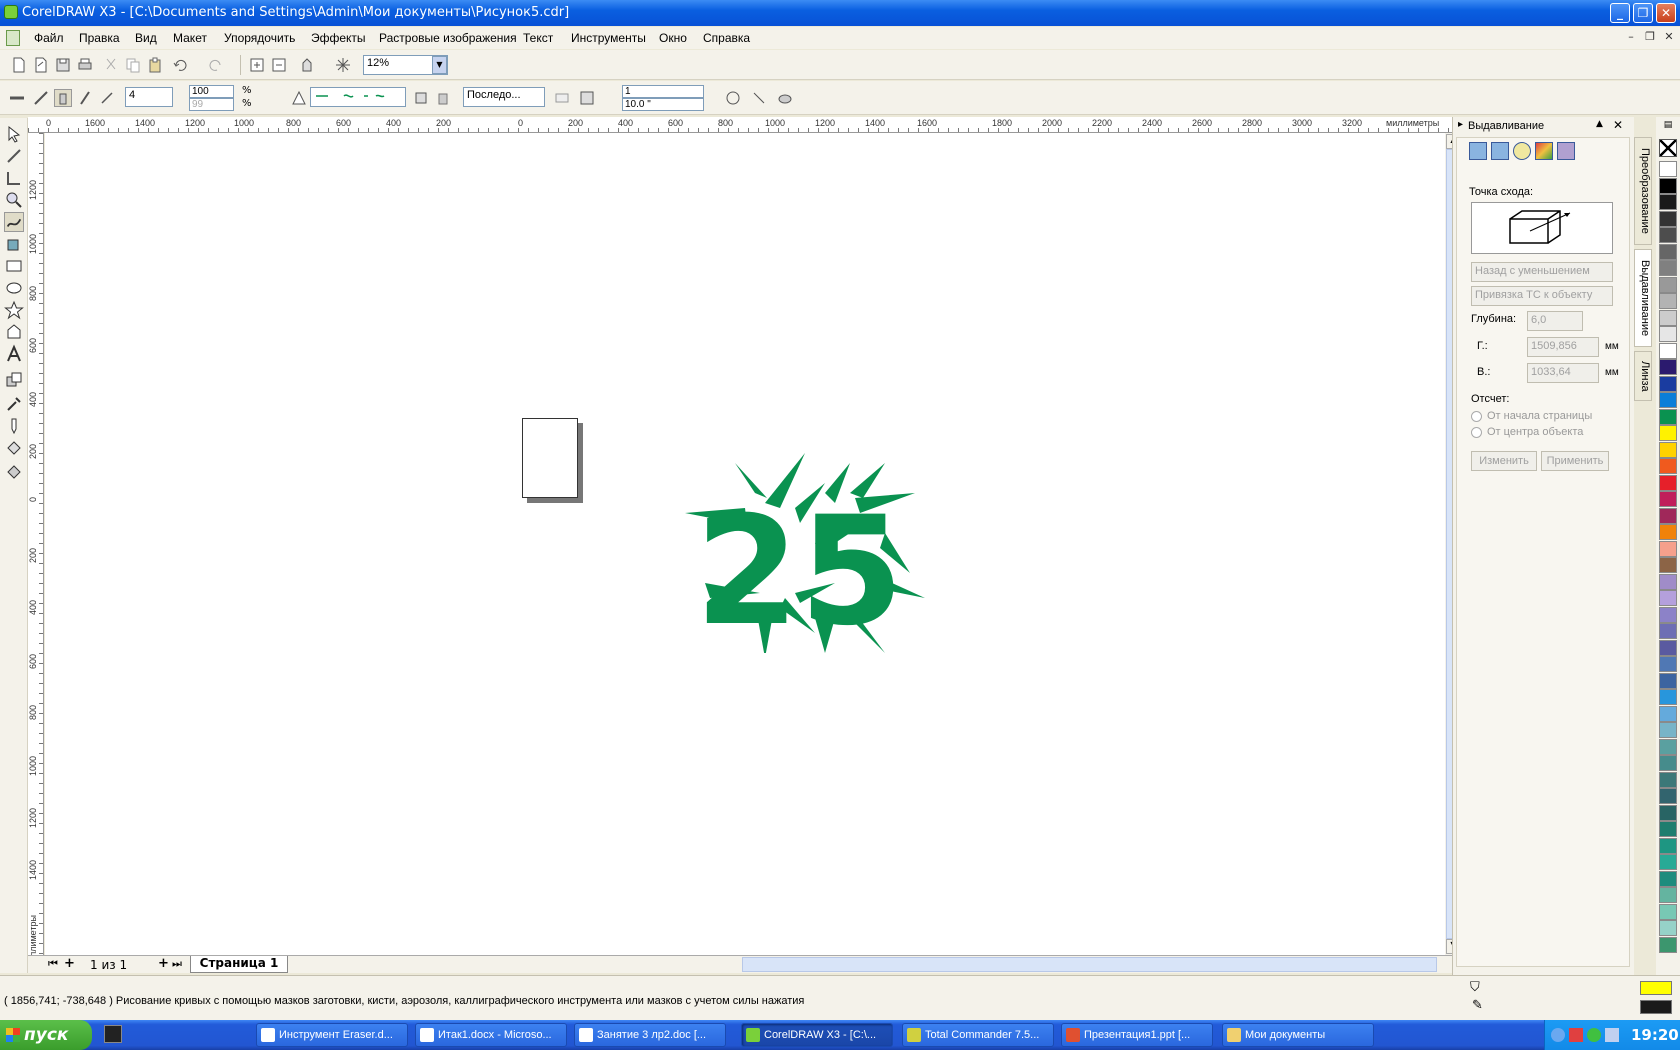  What do you see at coordinates (85, 65) in the screenshot?
I see `print-icon` at bounding box center [85, 65].